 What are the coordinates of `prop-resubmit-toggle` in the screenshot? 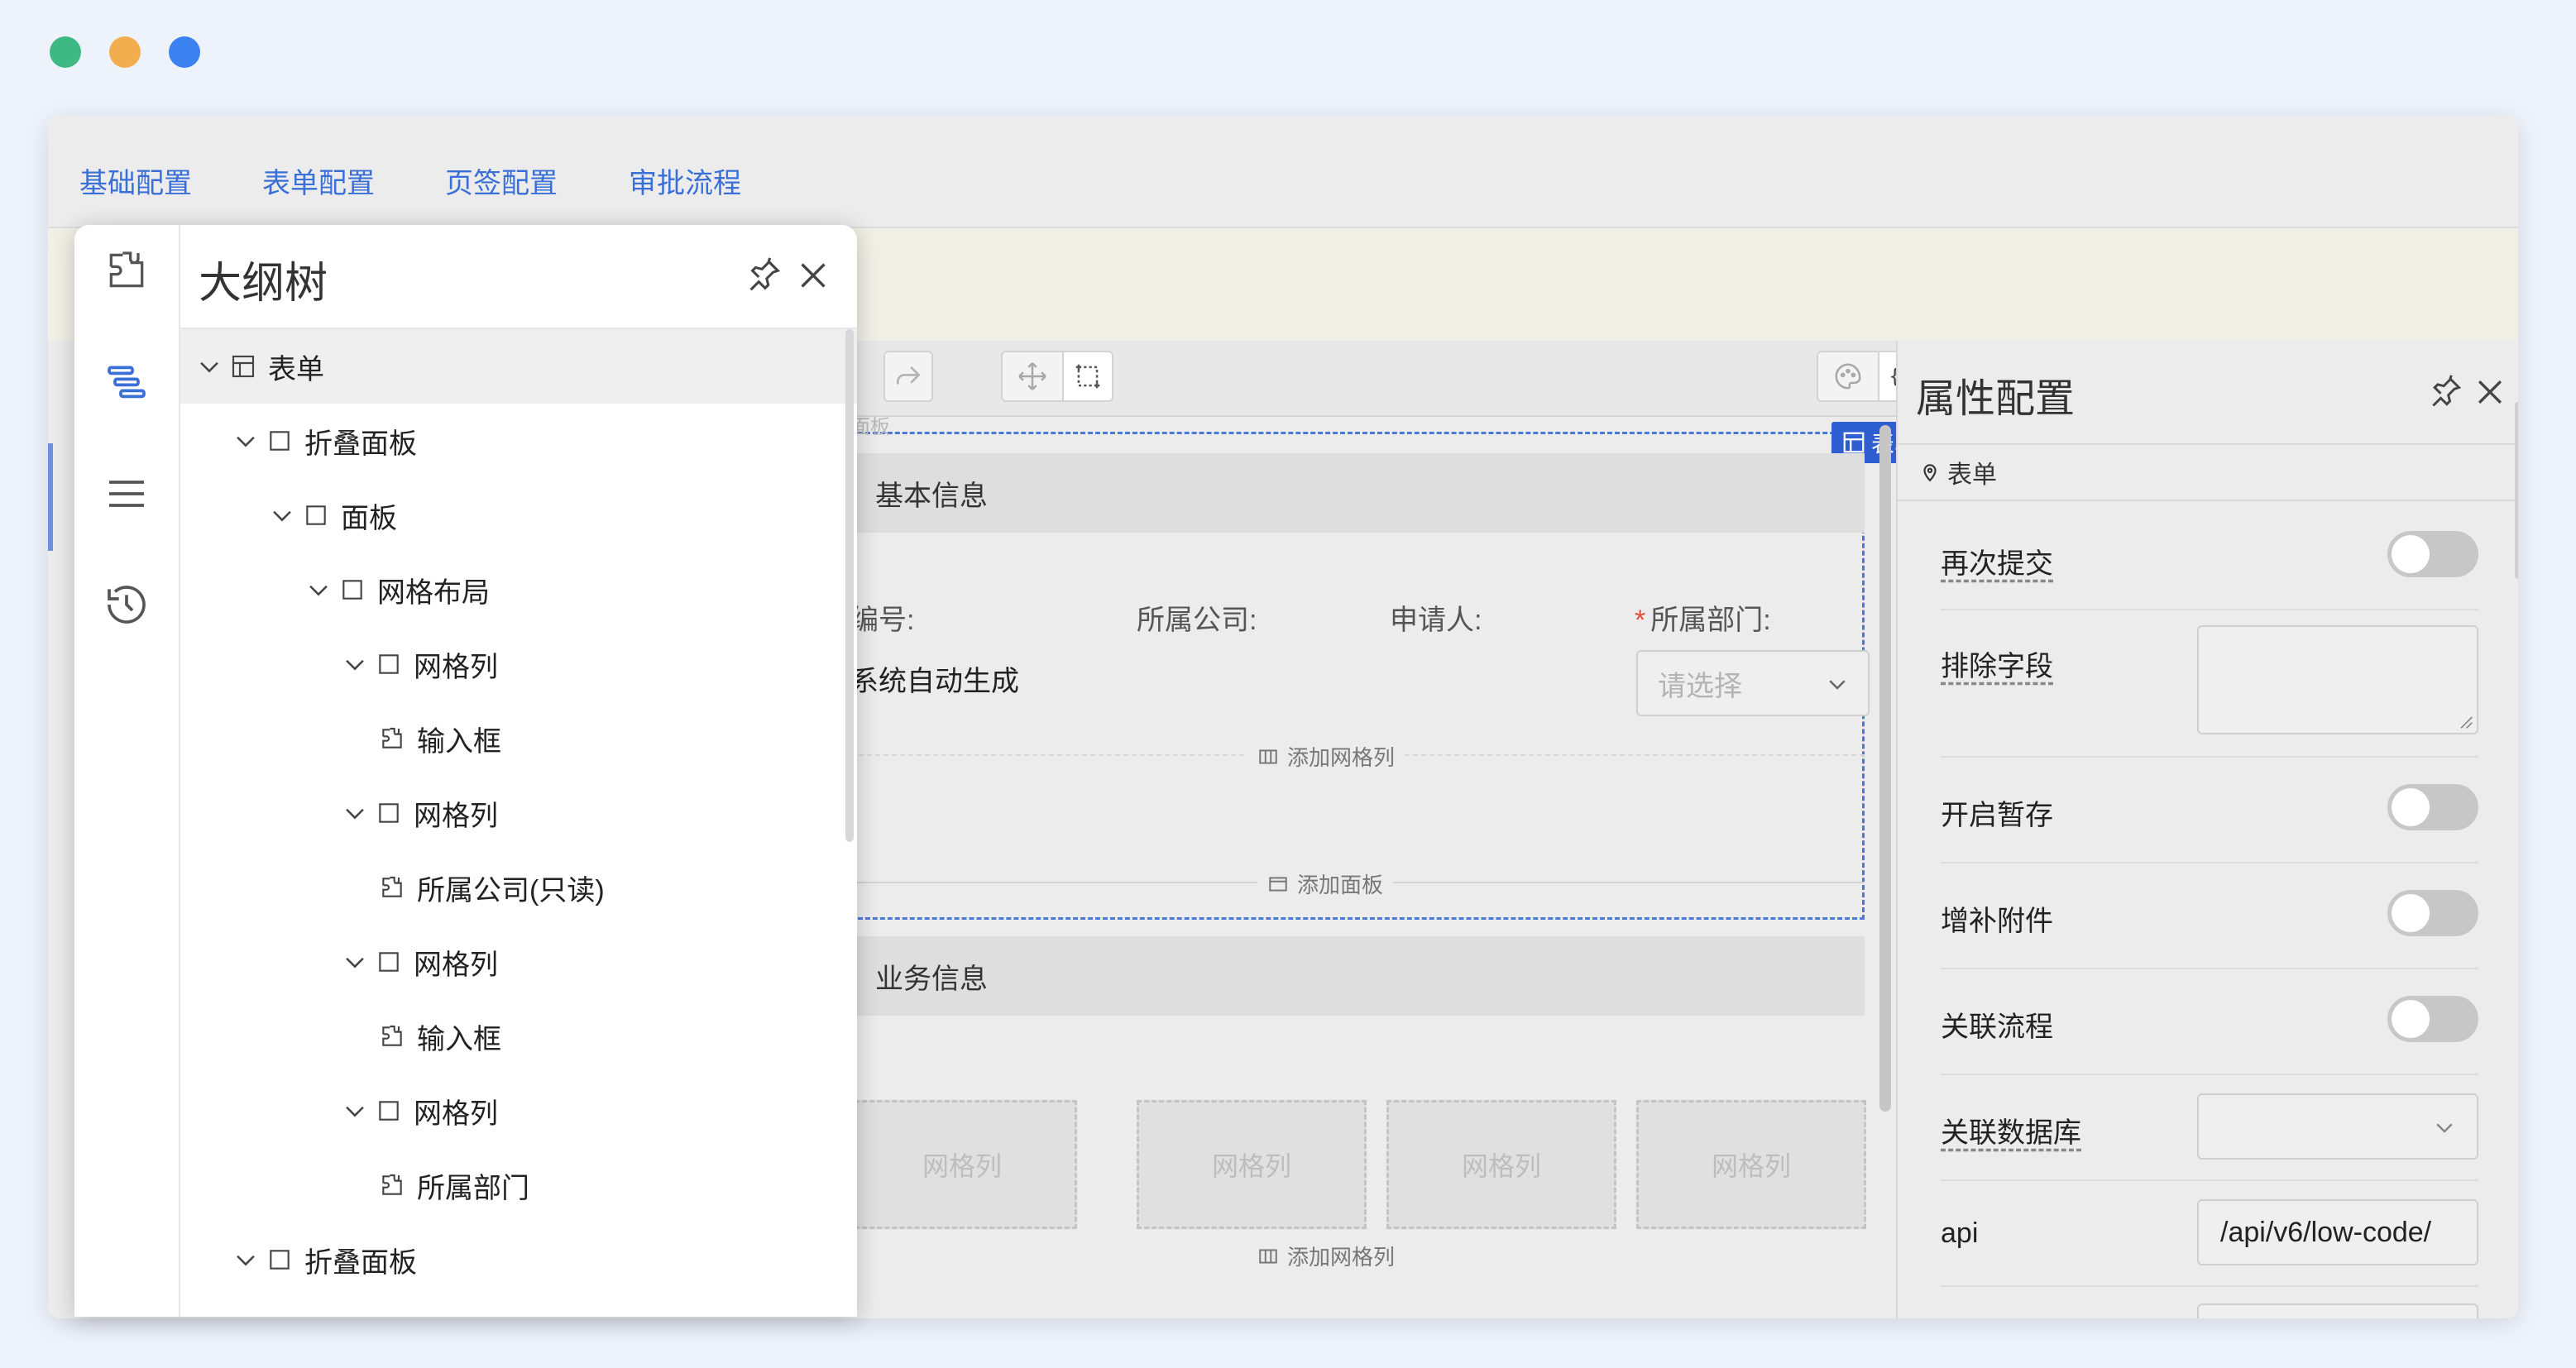 It's located at (2433, 554).